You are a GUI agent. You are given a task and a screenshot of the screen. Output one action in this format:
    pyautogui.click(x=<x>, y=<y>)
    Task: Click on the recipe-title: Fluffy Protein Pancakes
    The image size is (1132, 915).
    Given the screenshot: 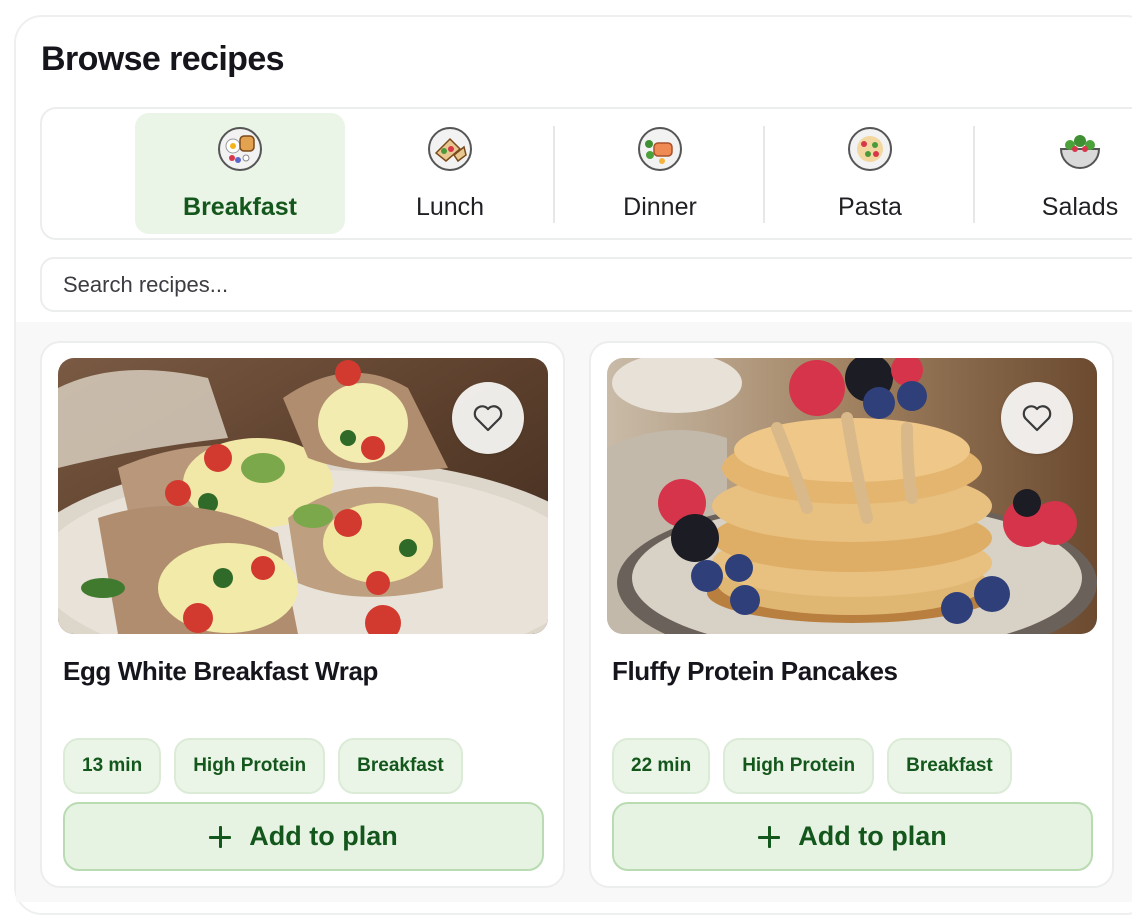 What is the action you would take?
    pyautogui.click(x=755, y=671)
    